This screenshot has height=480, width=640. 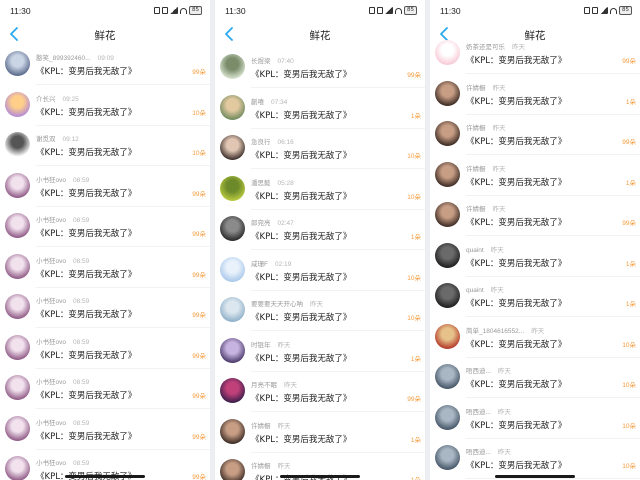 What do you see at coordinates (535, 55) in the screenshot?
I see `list-item: 奶茶还是可乐 昨天 《KPL：变男后我无敌了》 99朵` at bounding box center [535, 55].